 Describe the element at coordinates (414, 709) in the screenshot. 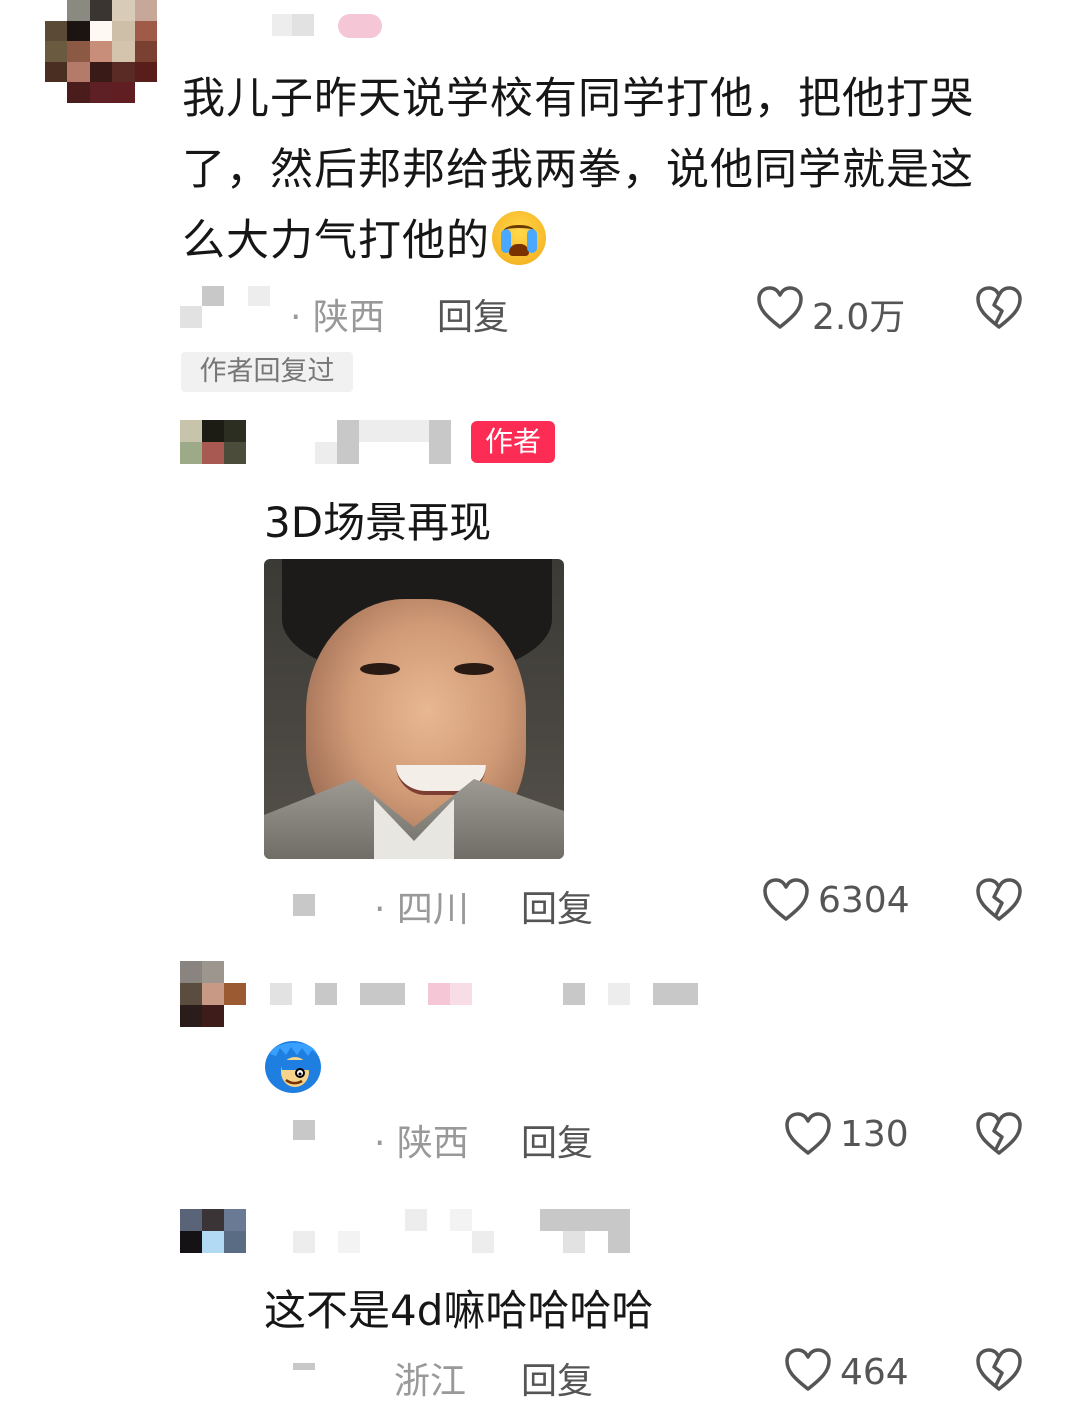

I see `reply-image` at that location.